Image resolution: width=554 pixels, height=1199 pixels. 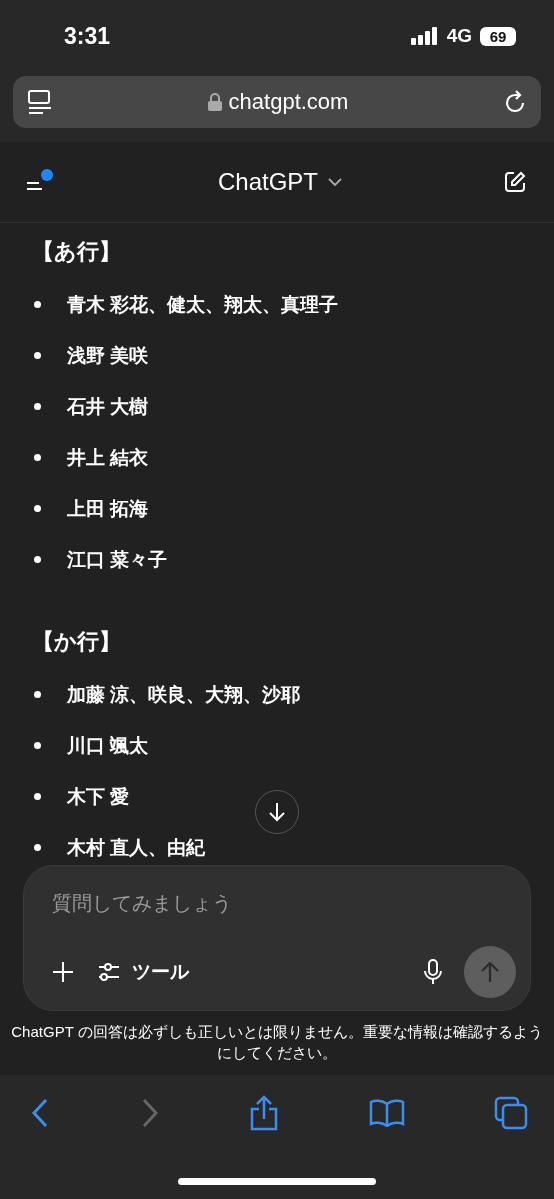 What do you see at coordinates (40, 1113) in the screenshot?
I see `back-icon` at bounding box center [40, 1113].